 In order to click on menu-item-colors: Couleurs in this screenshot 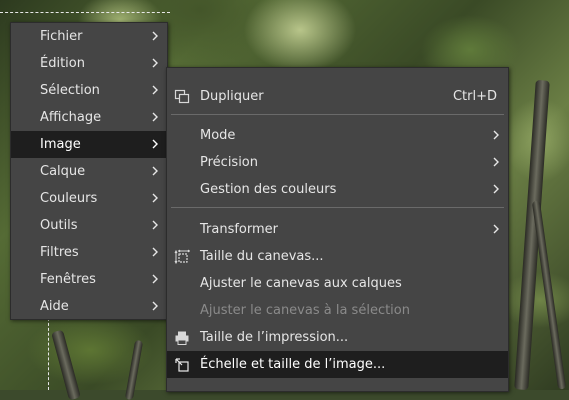, I will do `click(89, 198)`.